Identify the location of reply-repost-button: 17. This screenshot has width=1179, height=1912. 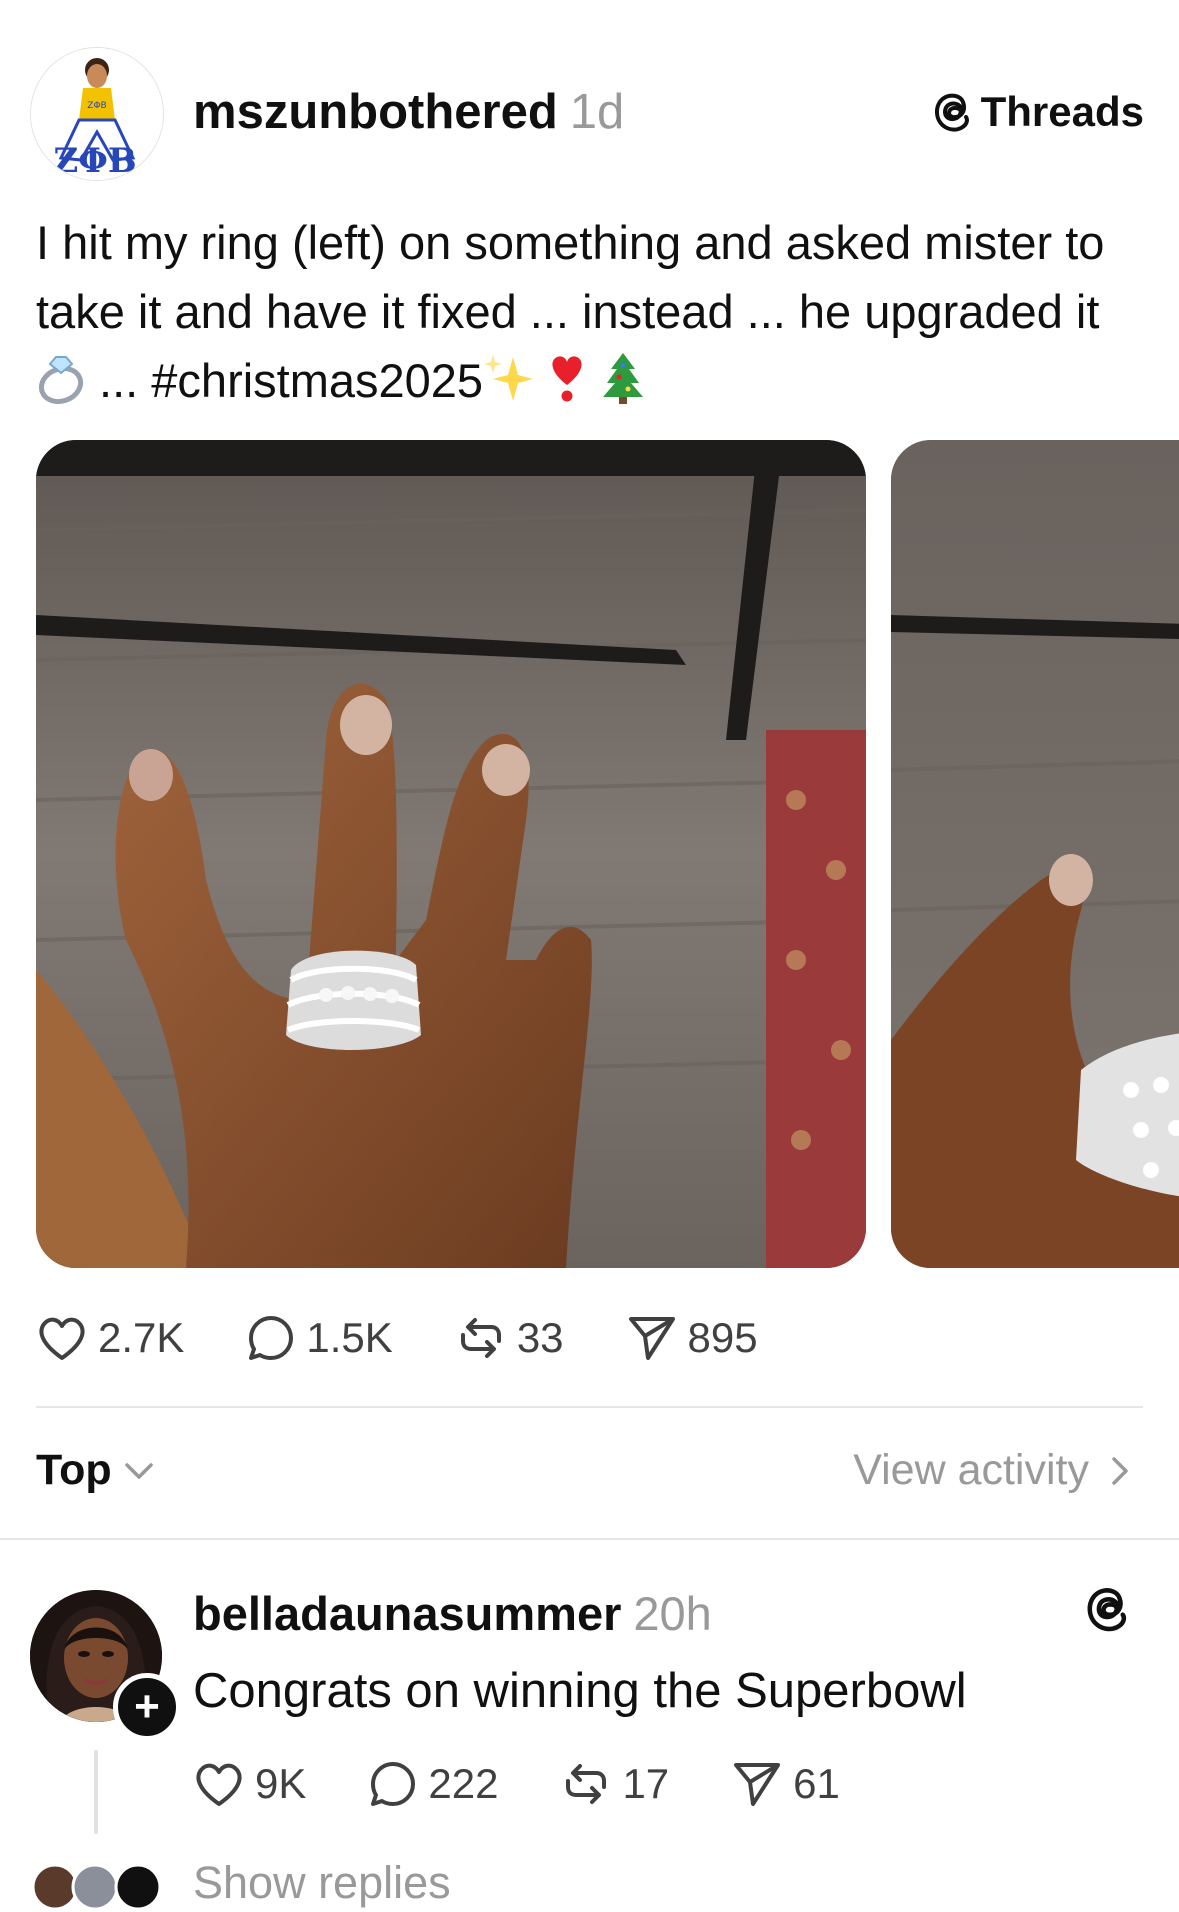
(614, 1784).